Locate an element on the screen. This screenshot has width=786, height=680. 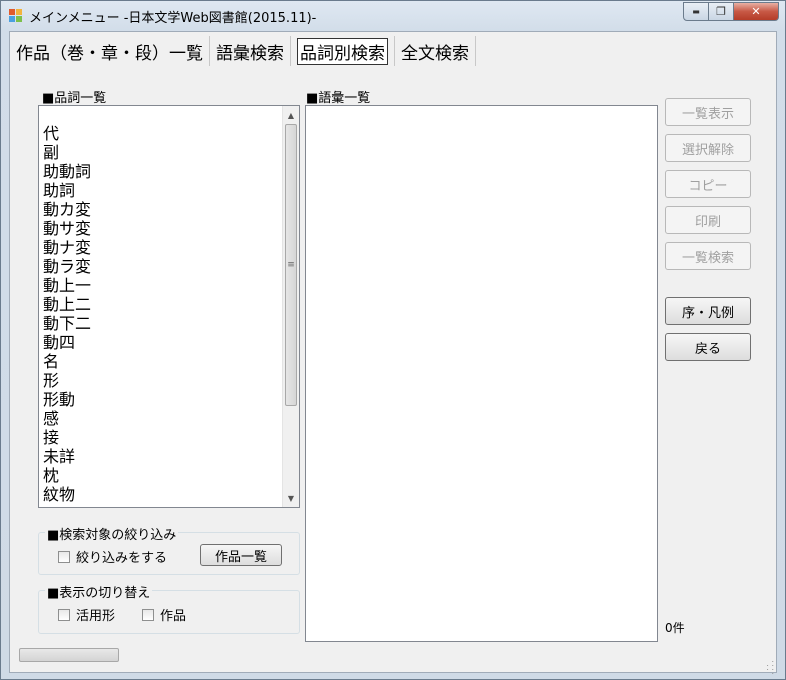
list-display-button: 一覧表示 is located at coordinates (708, 112).